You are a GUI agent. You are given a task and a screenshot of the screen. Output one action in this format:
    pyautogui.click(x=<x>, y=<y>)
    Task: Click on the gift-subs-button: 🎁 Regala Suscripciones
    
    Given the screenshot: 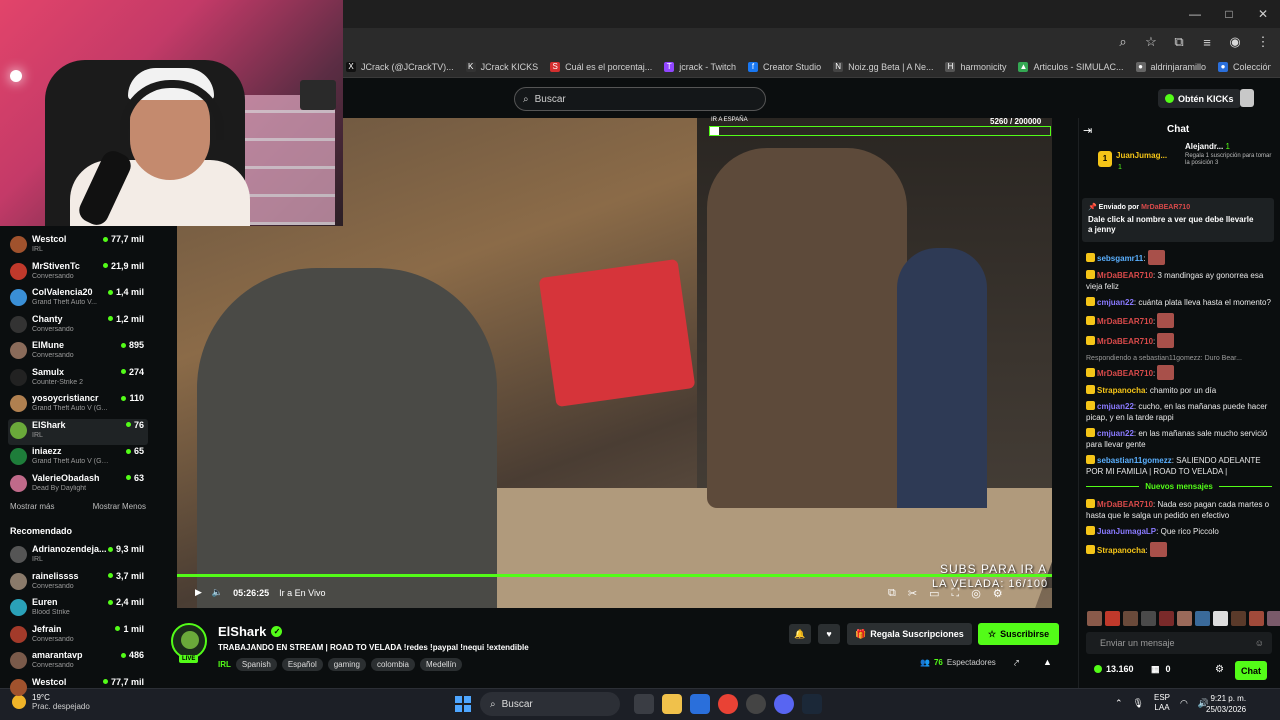 What is the action you would take?
    pyautogui.click(x=909, y=634)
    